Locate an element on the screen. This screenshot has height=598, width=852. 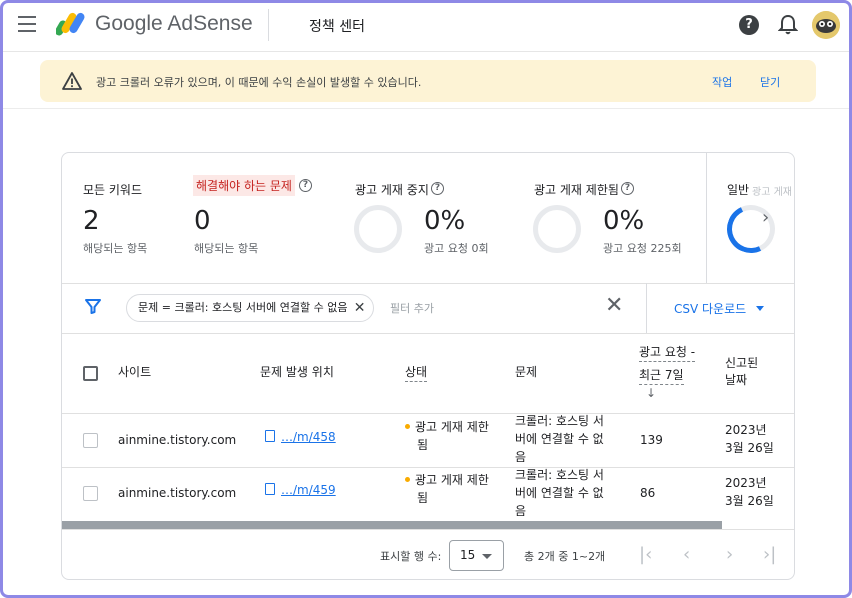
alert-close-link: 닫기 is located at coordinates (770, 82).